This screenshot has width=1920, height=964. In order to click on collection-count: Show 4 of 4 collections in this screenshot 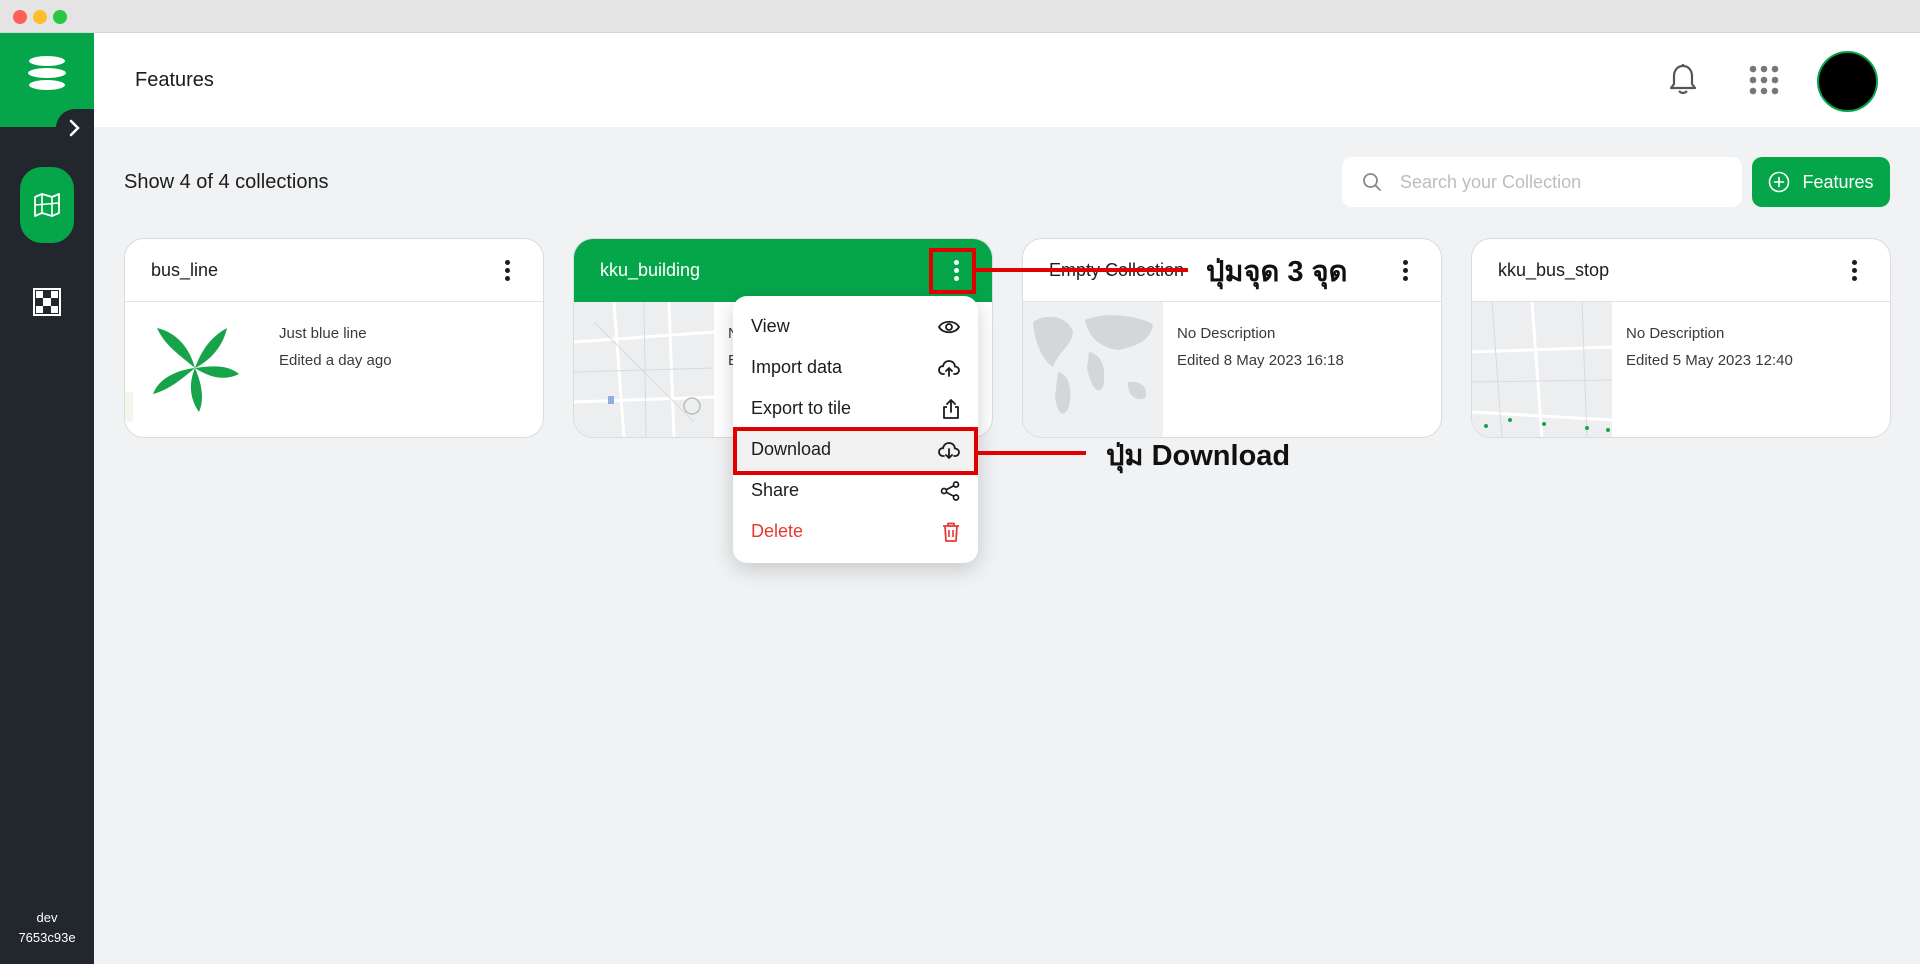, I will do `click(226, 182)`.